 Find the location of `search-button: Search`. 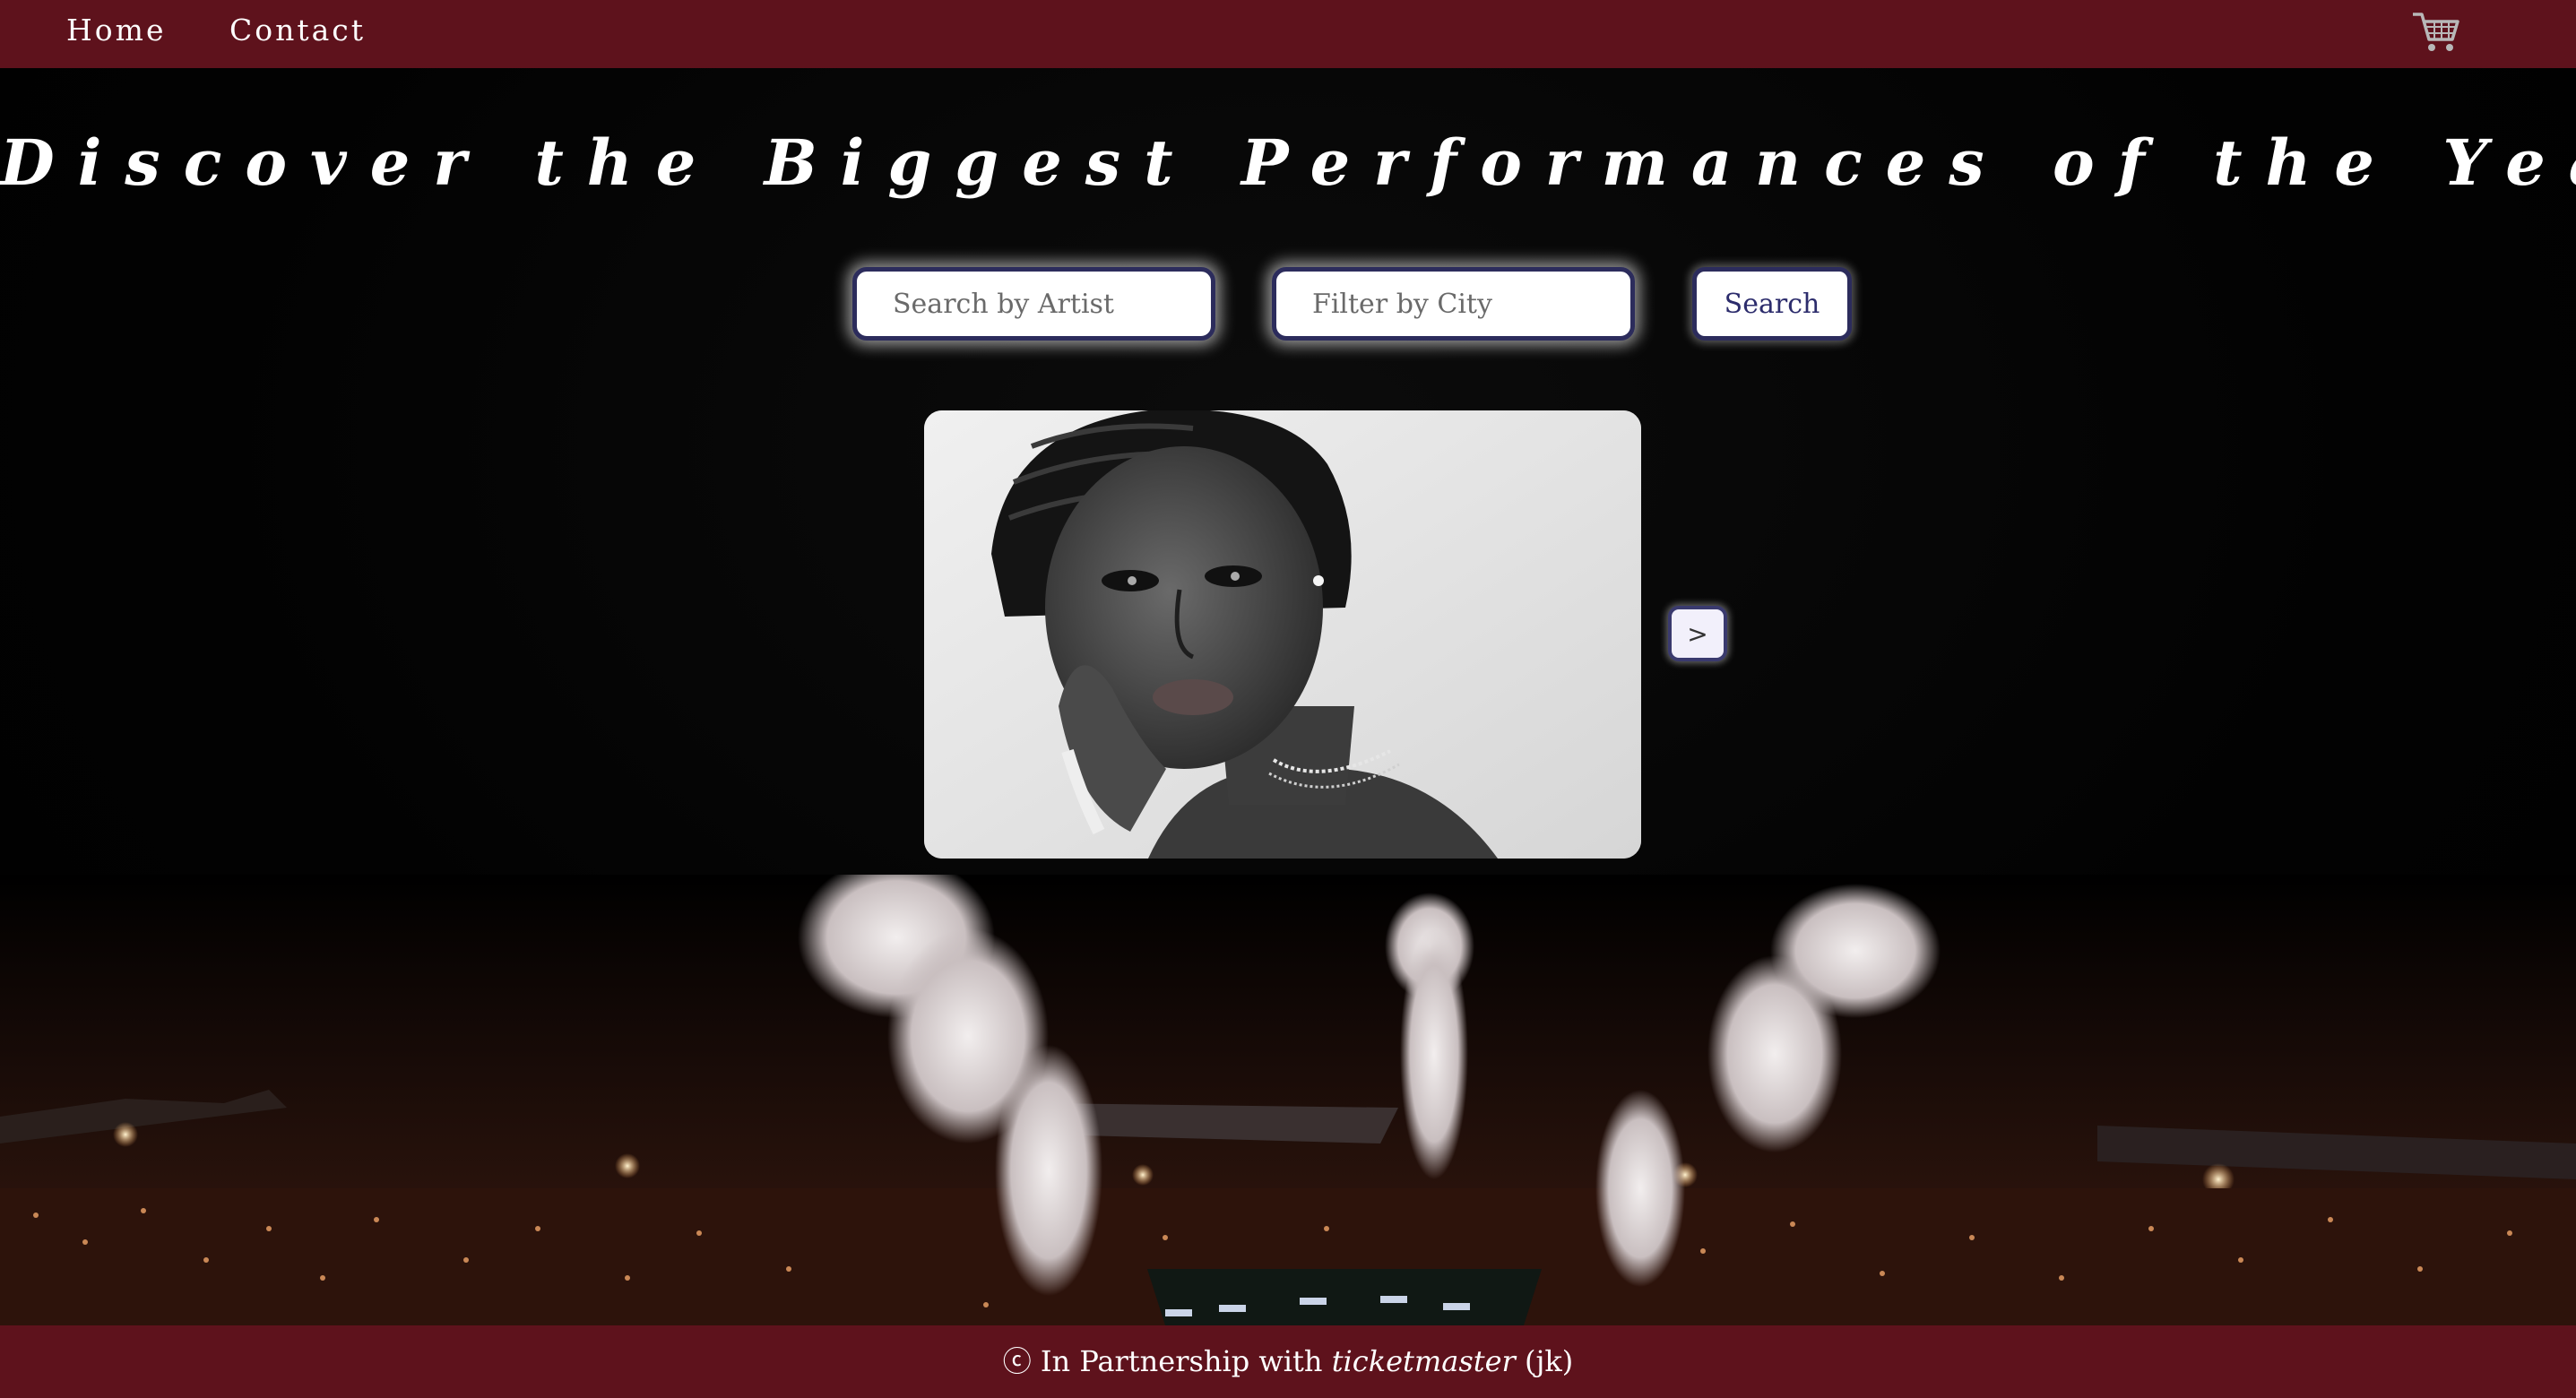

search-button: Search is located at coordinates (1772, 304).